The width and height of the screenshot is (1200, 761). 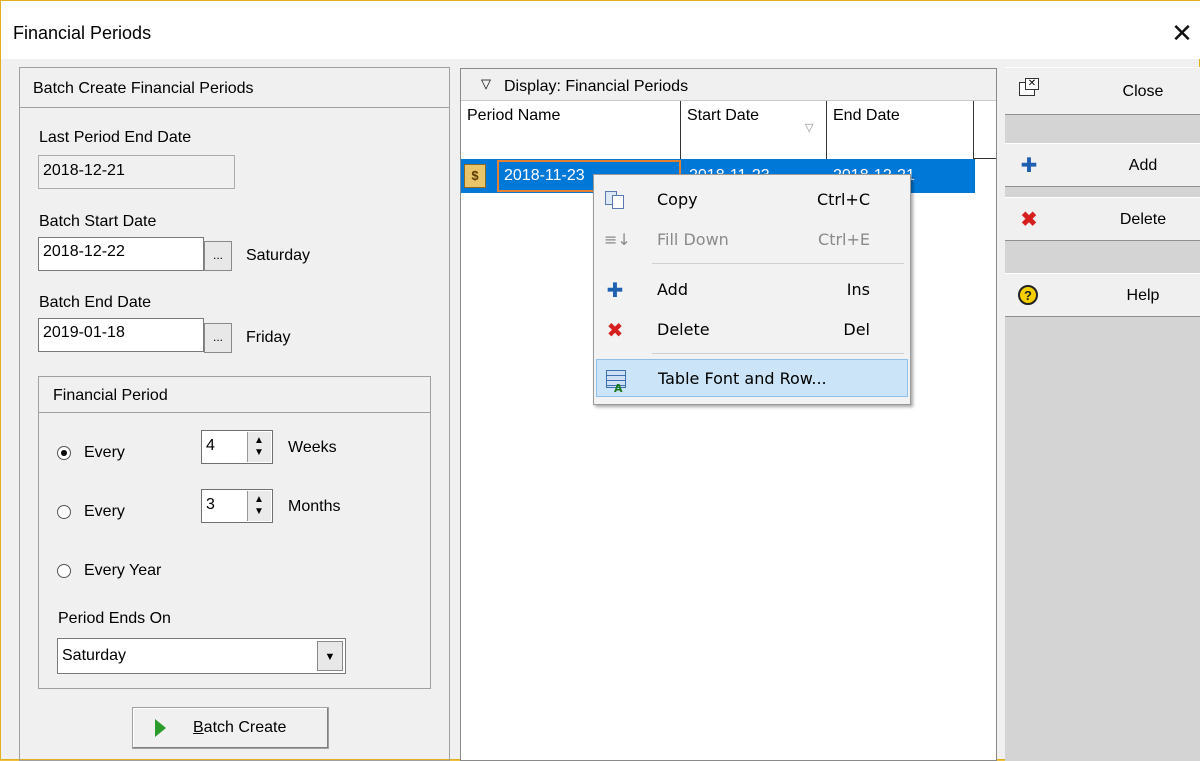 What do you see at coordinates (259, 506) in the screenshot?
I see `months-stepper-arrows: ▲ ▼` at bounding box center [259, 506].